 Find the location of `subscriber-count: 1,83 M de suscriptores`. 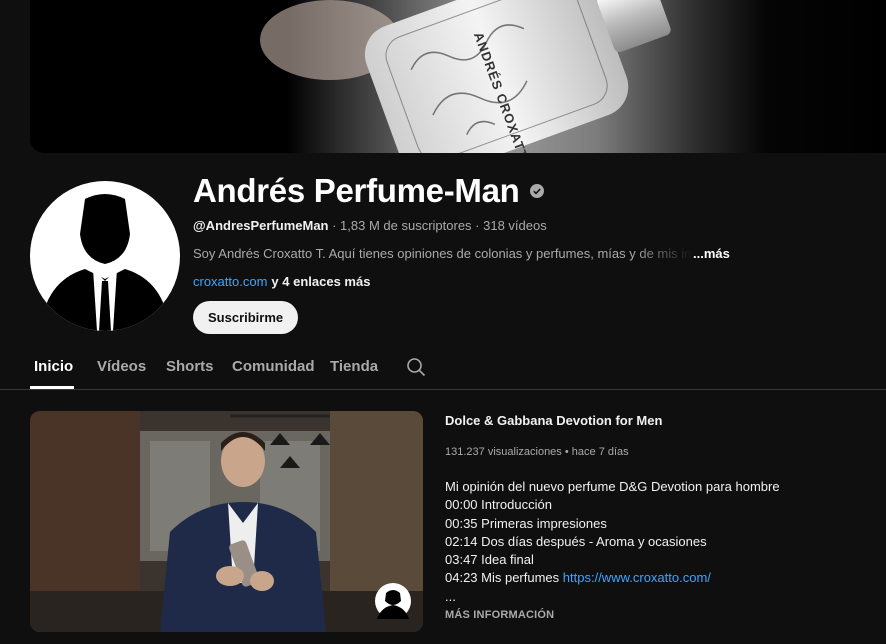

subscriber-count: 1,83 M de suscriptores is located at coordinates (406, 225).